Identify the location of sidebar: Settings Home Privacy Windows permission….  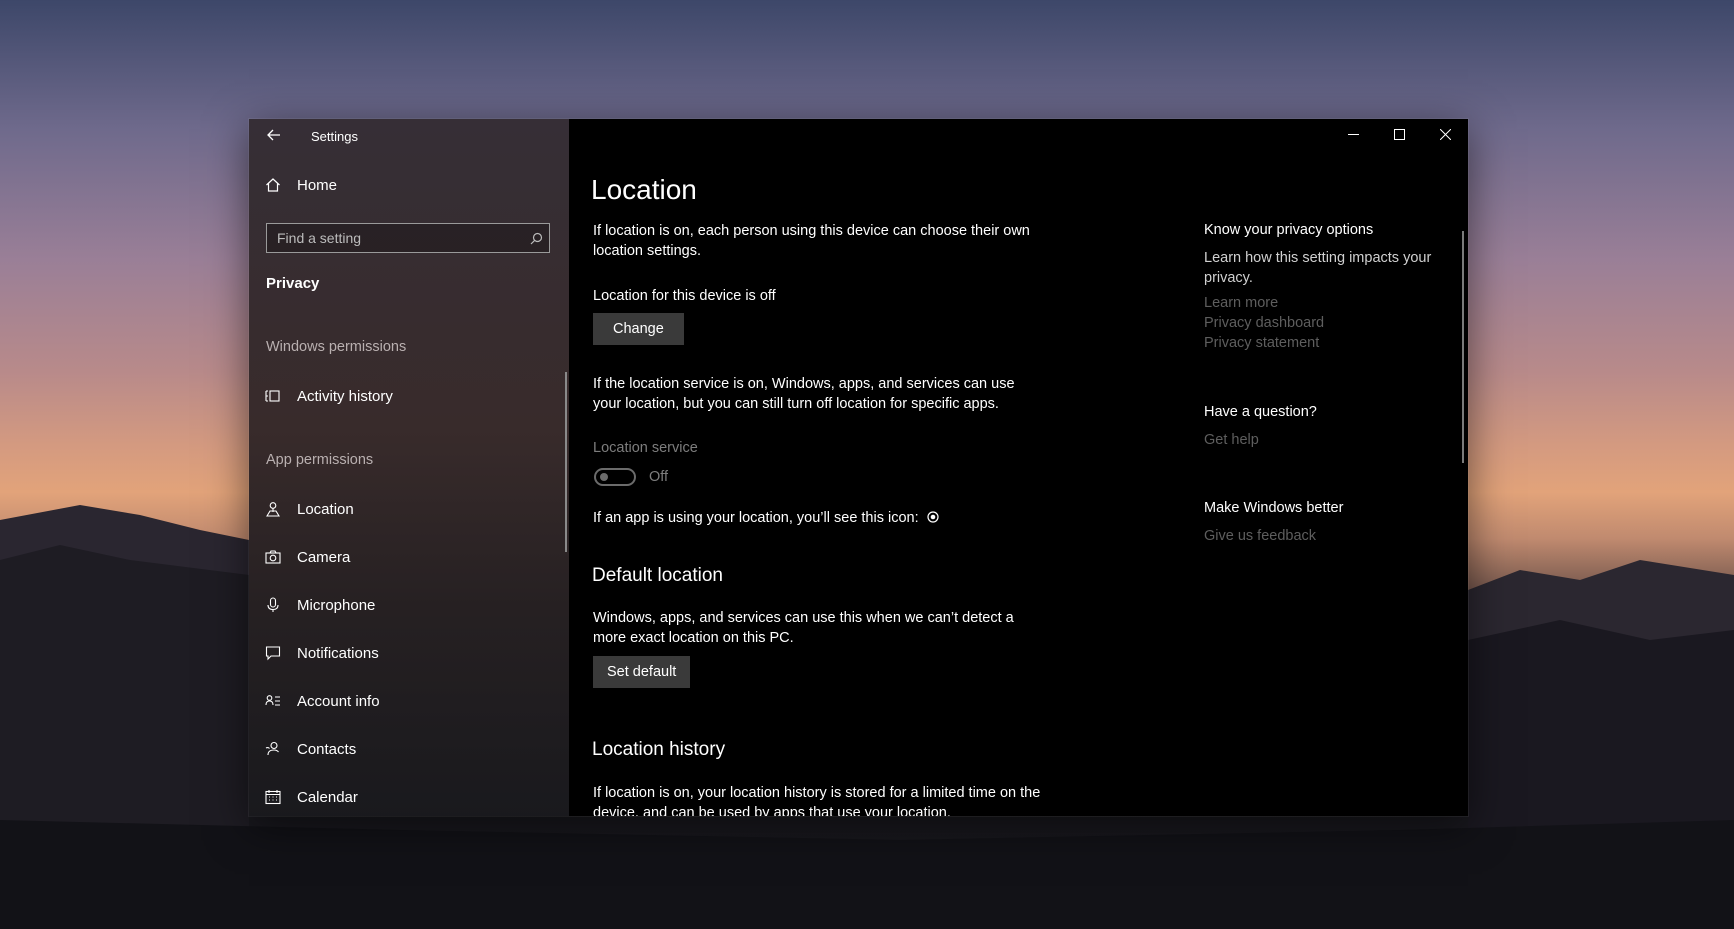
(409, 467).